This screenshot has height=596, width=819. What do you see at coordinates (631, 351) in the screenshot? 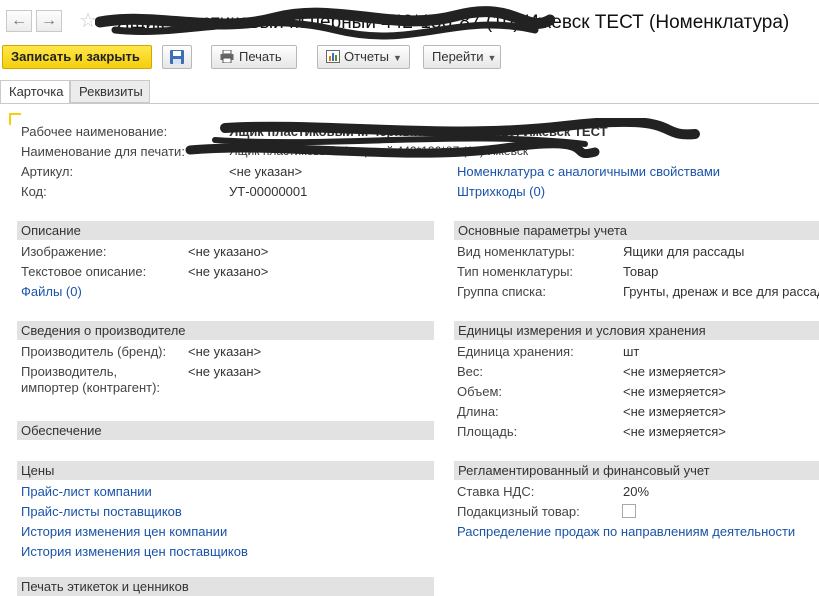
I see `unit-value: шт` at bounding box center [631, 351].